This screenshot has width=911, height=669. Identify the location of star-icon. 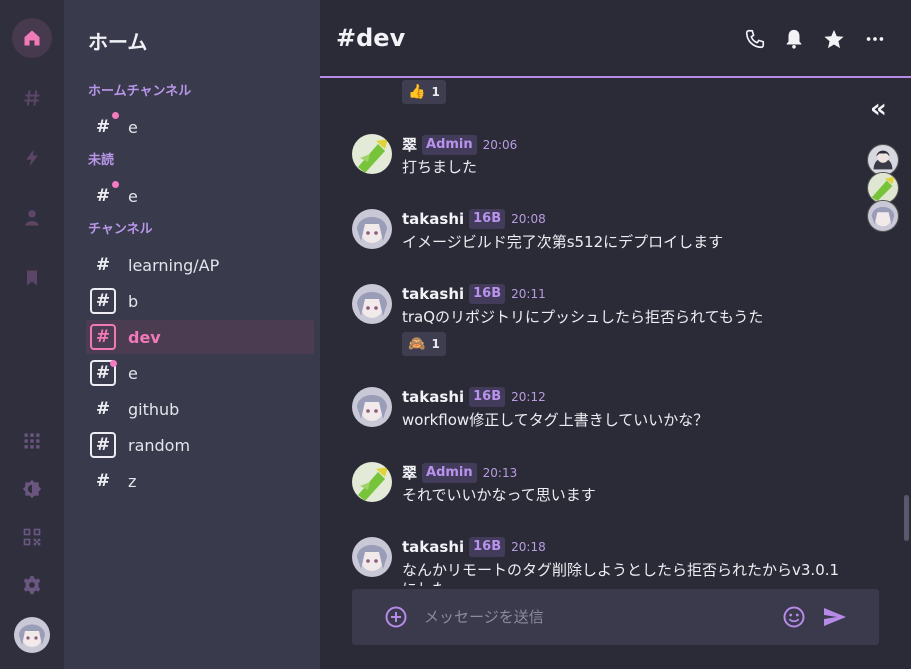
(834, 39).